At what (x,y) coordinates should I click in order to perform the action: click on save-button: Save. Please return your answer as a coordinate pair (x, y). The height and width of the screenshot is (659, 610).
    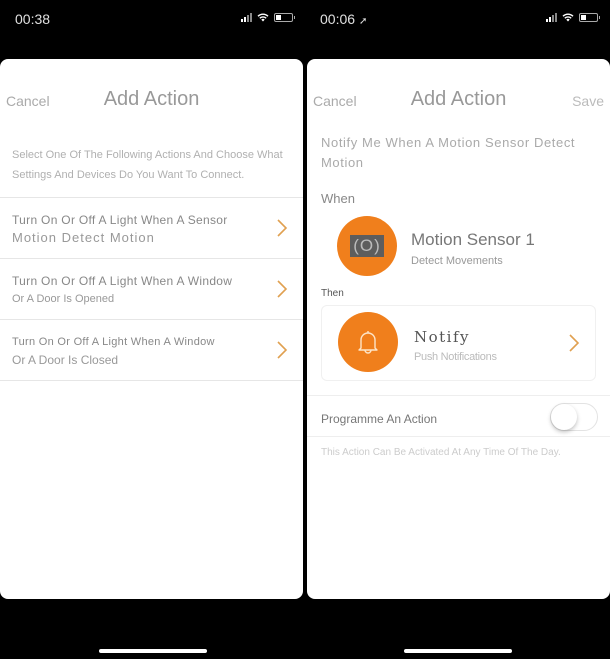
    Looking at the image, I should click on (588, 101).